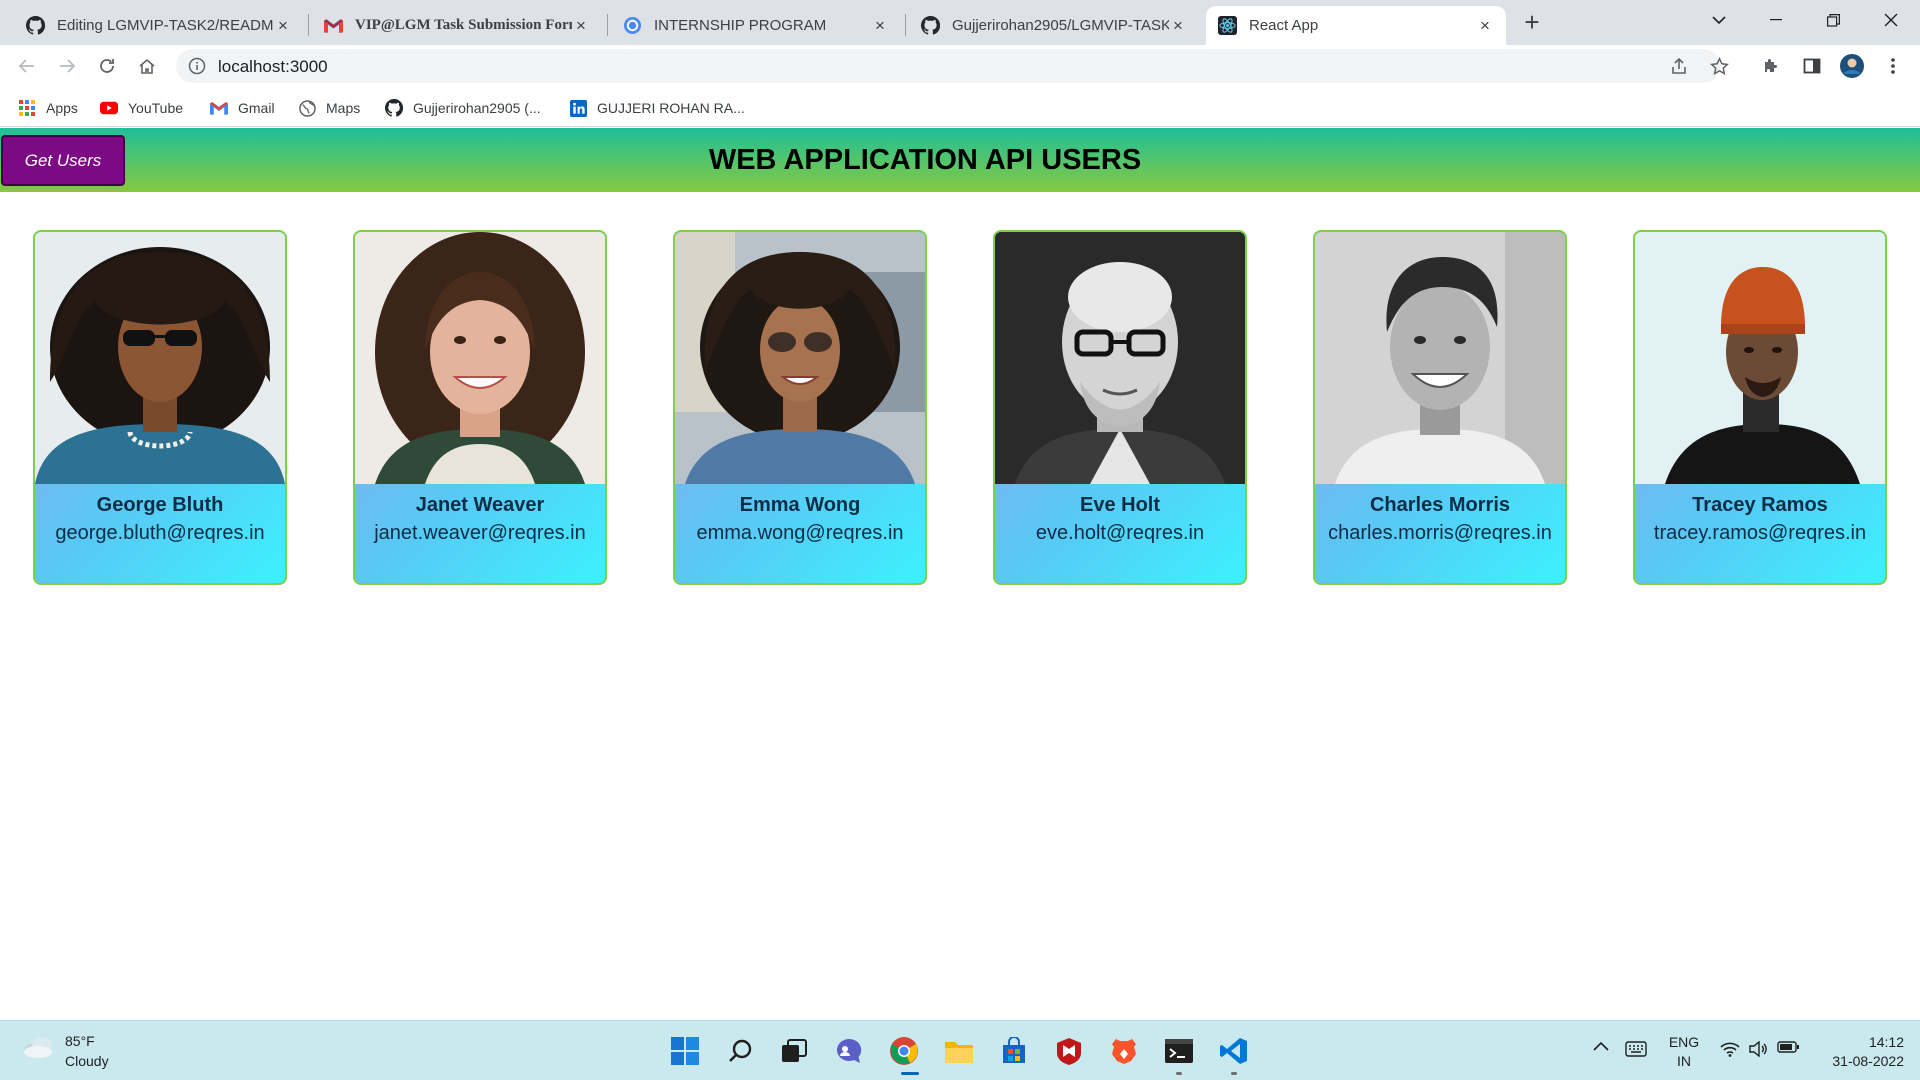  Describe the element at coordinates (48, 108) in the screenshot. I see `bookmark-apps: Apps` at that location.